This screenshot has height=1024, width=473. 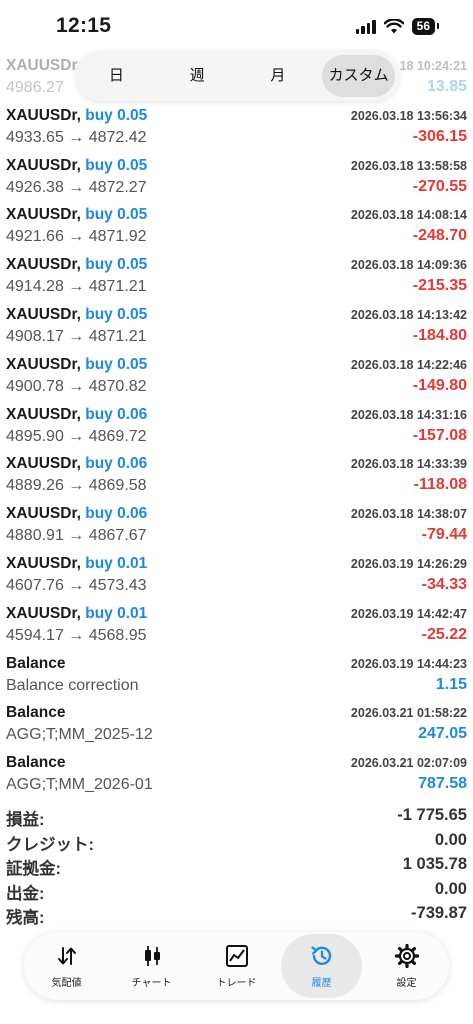 What do you see at coordinates (278, 76) in the screenshot?
I see `period-tab-month: 月` at bounding box center [278, 76].